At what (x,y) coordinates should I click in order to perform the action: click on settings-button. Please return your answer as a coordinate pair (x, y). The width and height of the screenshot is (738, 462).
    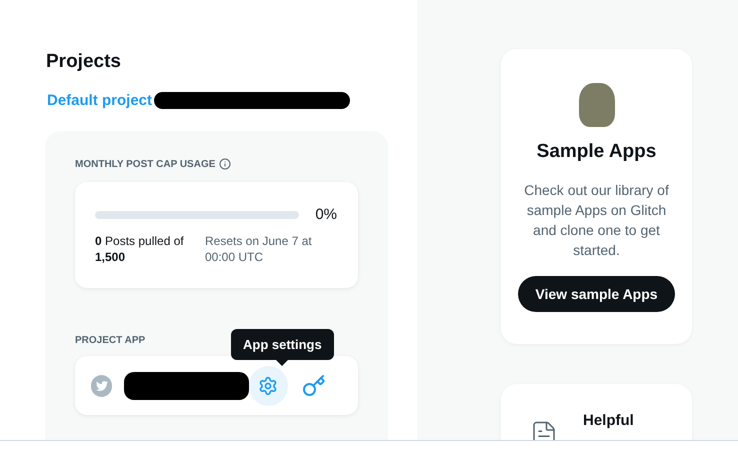
    Looking at the image, I should click on (268, 386).